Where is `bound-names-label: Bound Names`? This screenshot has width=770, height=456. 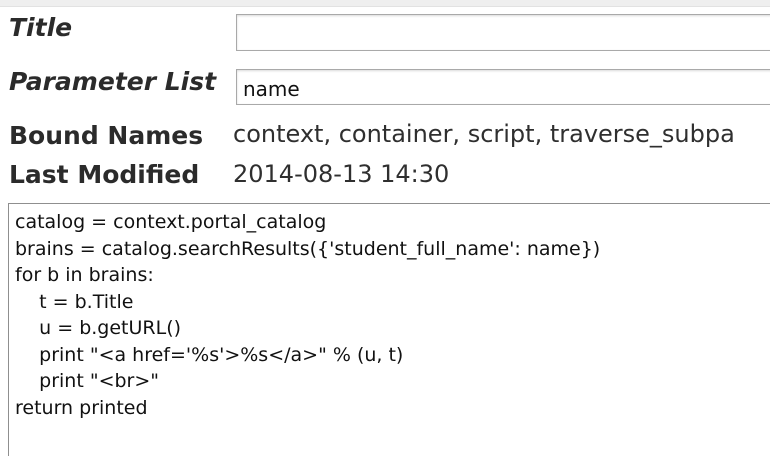
bound-names-label: Bound Names is located at coordinates (106, 135).